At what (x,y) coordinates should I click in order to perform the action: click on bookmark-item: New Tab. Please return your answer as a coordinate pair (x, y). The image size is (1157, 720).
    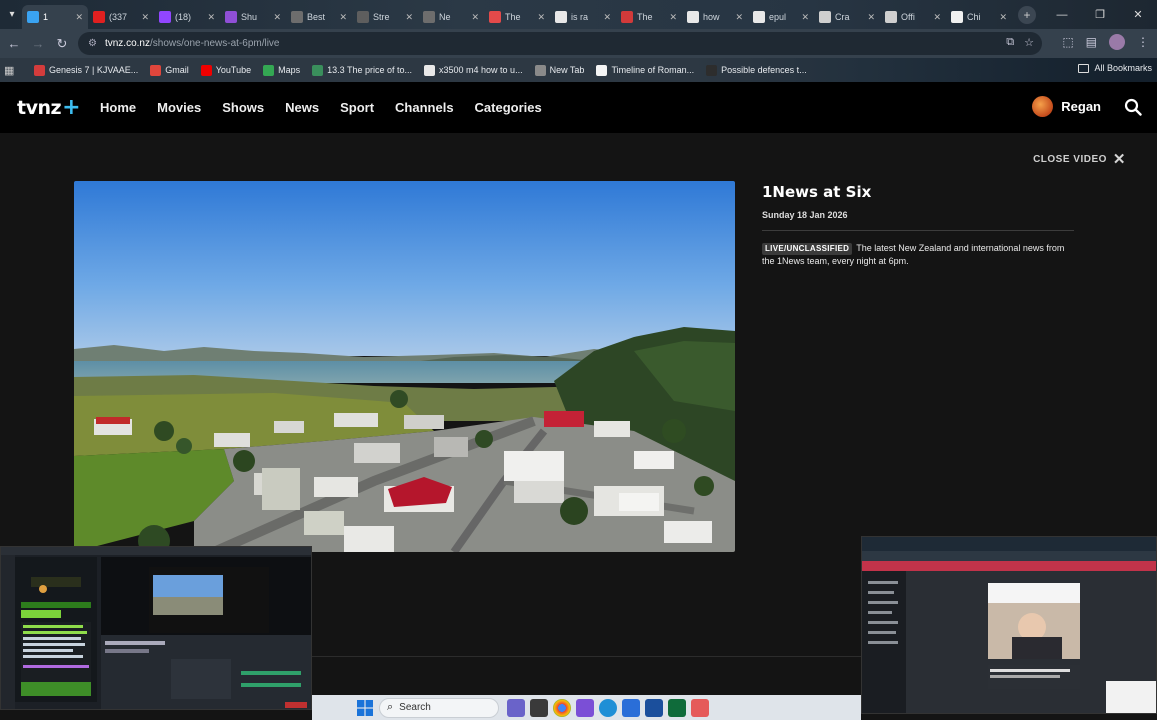
    Looking at the image, I should click on (559, 70).